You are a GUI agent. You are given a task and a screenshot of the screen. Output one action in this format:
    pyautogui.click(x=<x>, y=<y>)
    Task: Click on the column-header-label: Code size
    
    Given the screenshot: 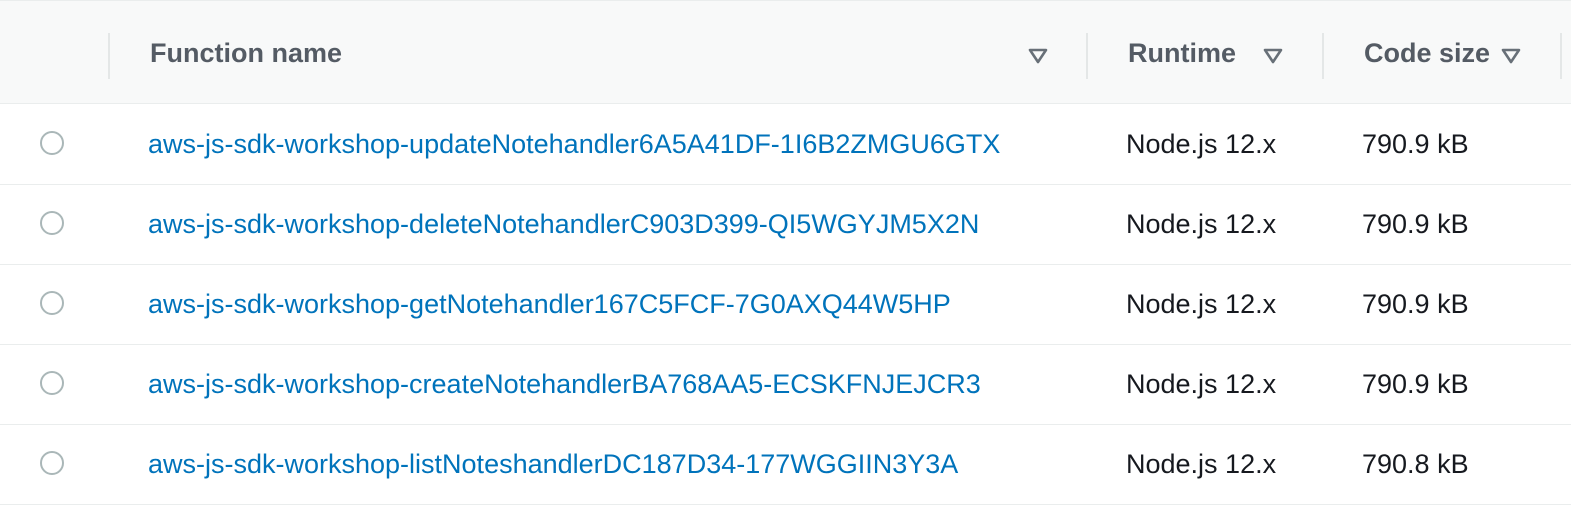 What is the action you would take?
    pyautogui.click(x=1427, y=52)
    